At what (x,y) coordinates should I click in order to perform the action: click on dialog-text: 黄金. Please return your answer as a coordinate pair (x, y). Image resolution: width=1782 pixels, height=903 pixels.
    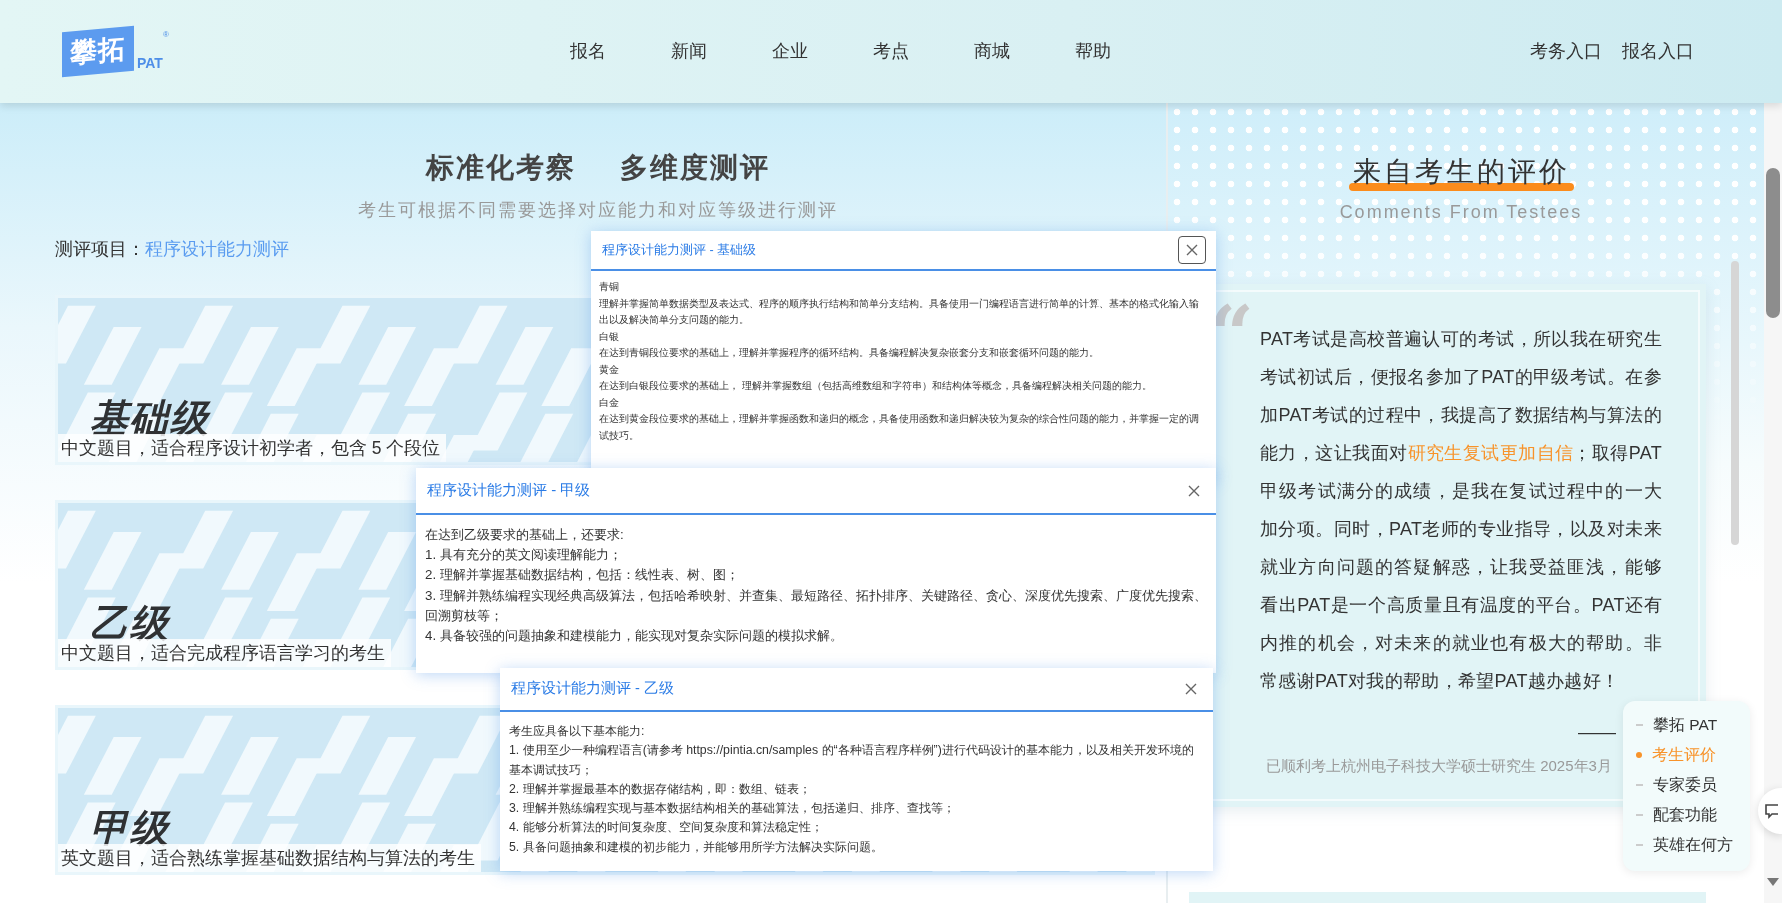
    Looking at the image, I should click on (609, 369).